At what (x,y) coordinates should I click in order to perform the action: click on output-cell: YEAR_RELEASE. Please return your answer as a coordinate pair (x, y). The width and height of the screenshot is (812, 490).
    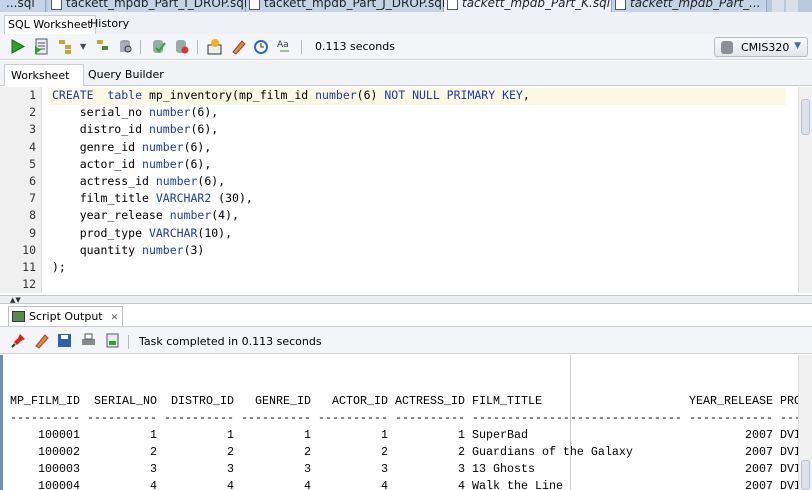
    Looking at the image, I should click on (731, 401).